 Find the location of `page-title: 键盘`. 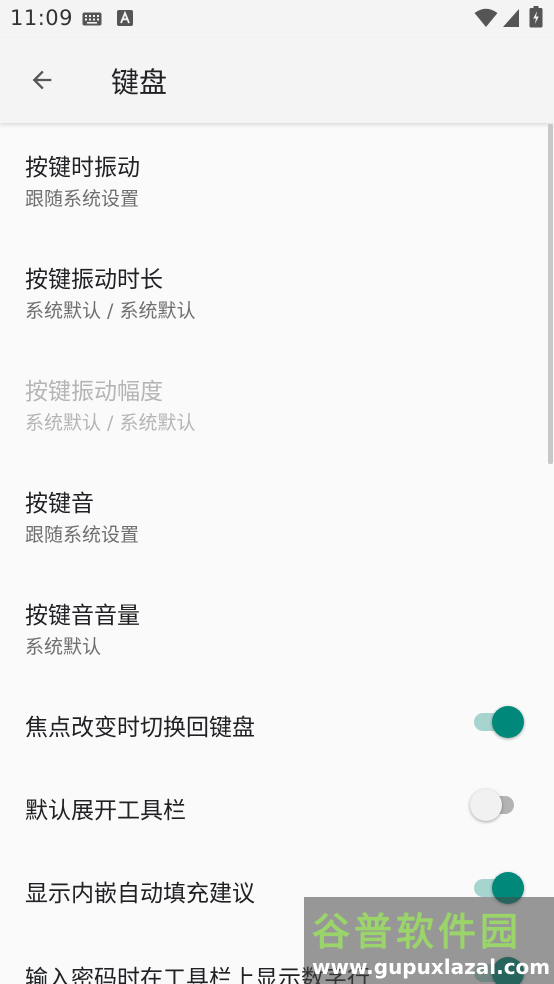

page-title: 键盘 is located at coordinates (139, 82).